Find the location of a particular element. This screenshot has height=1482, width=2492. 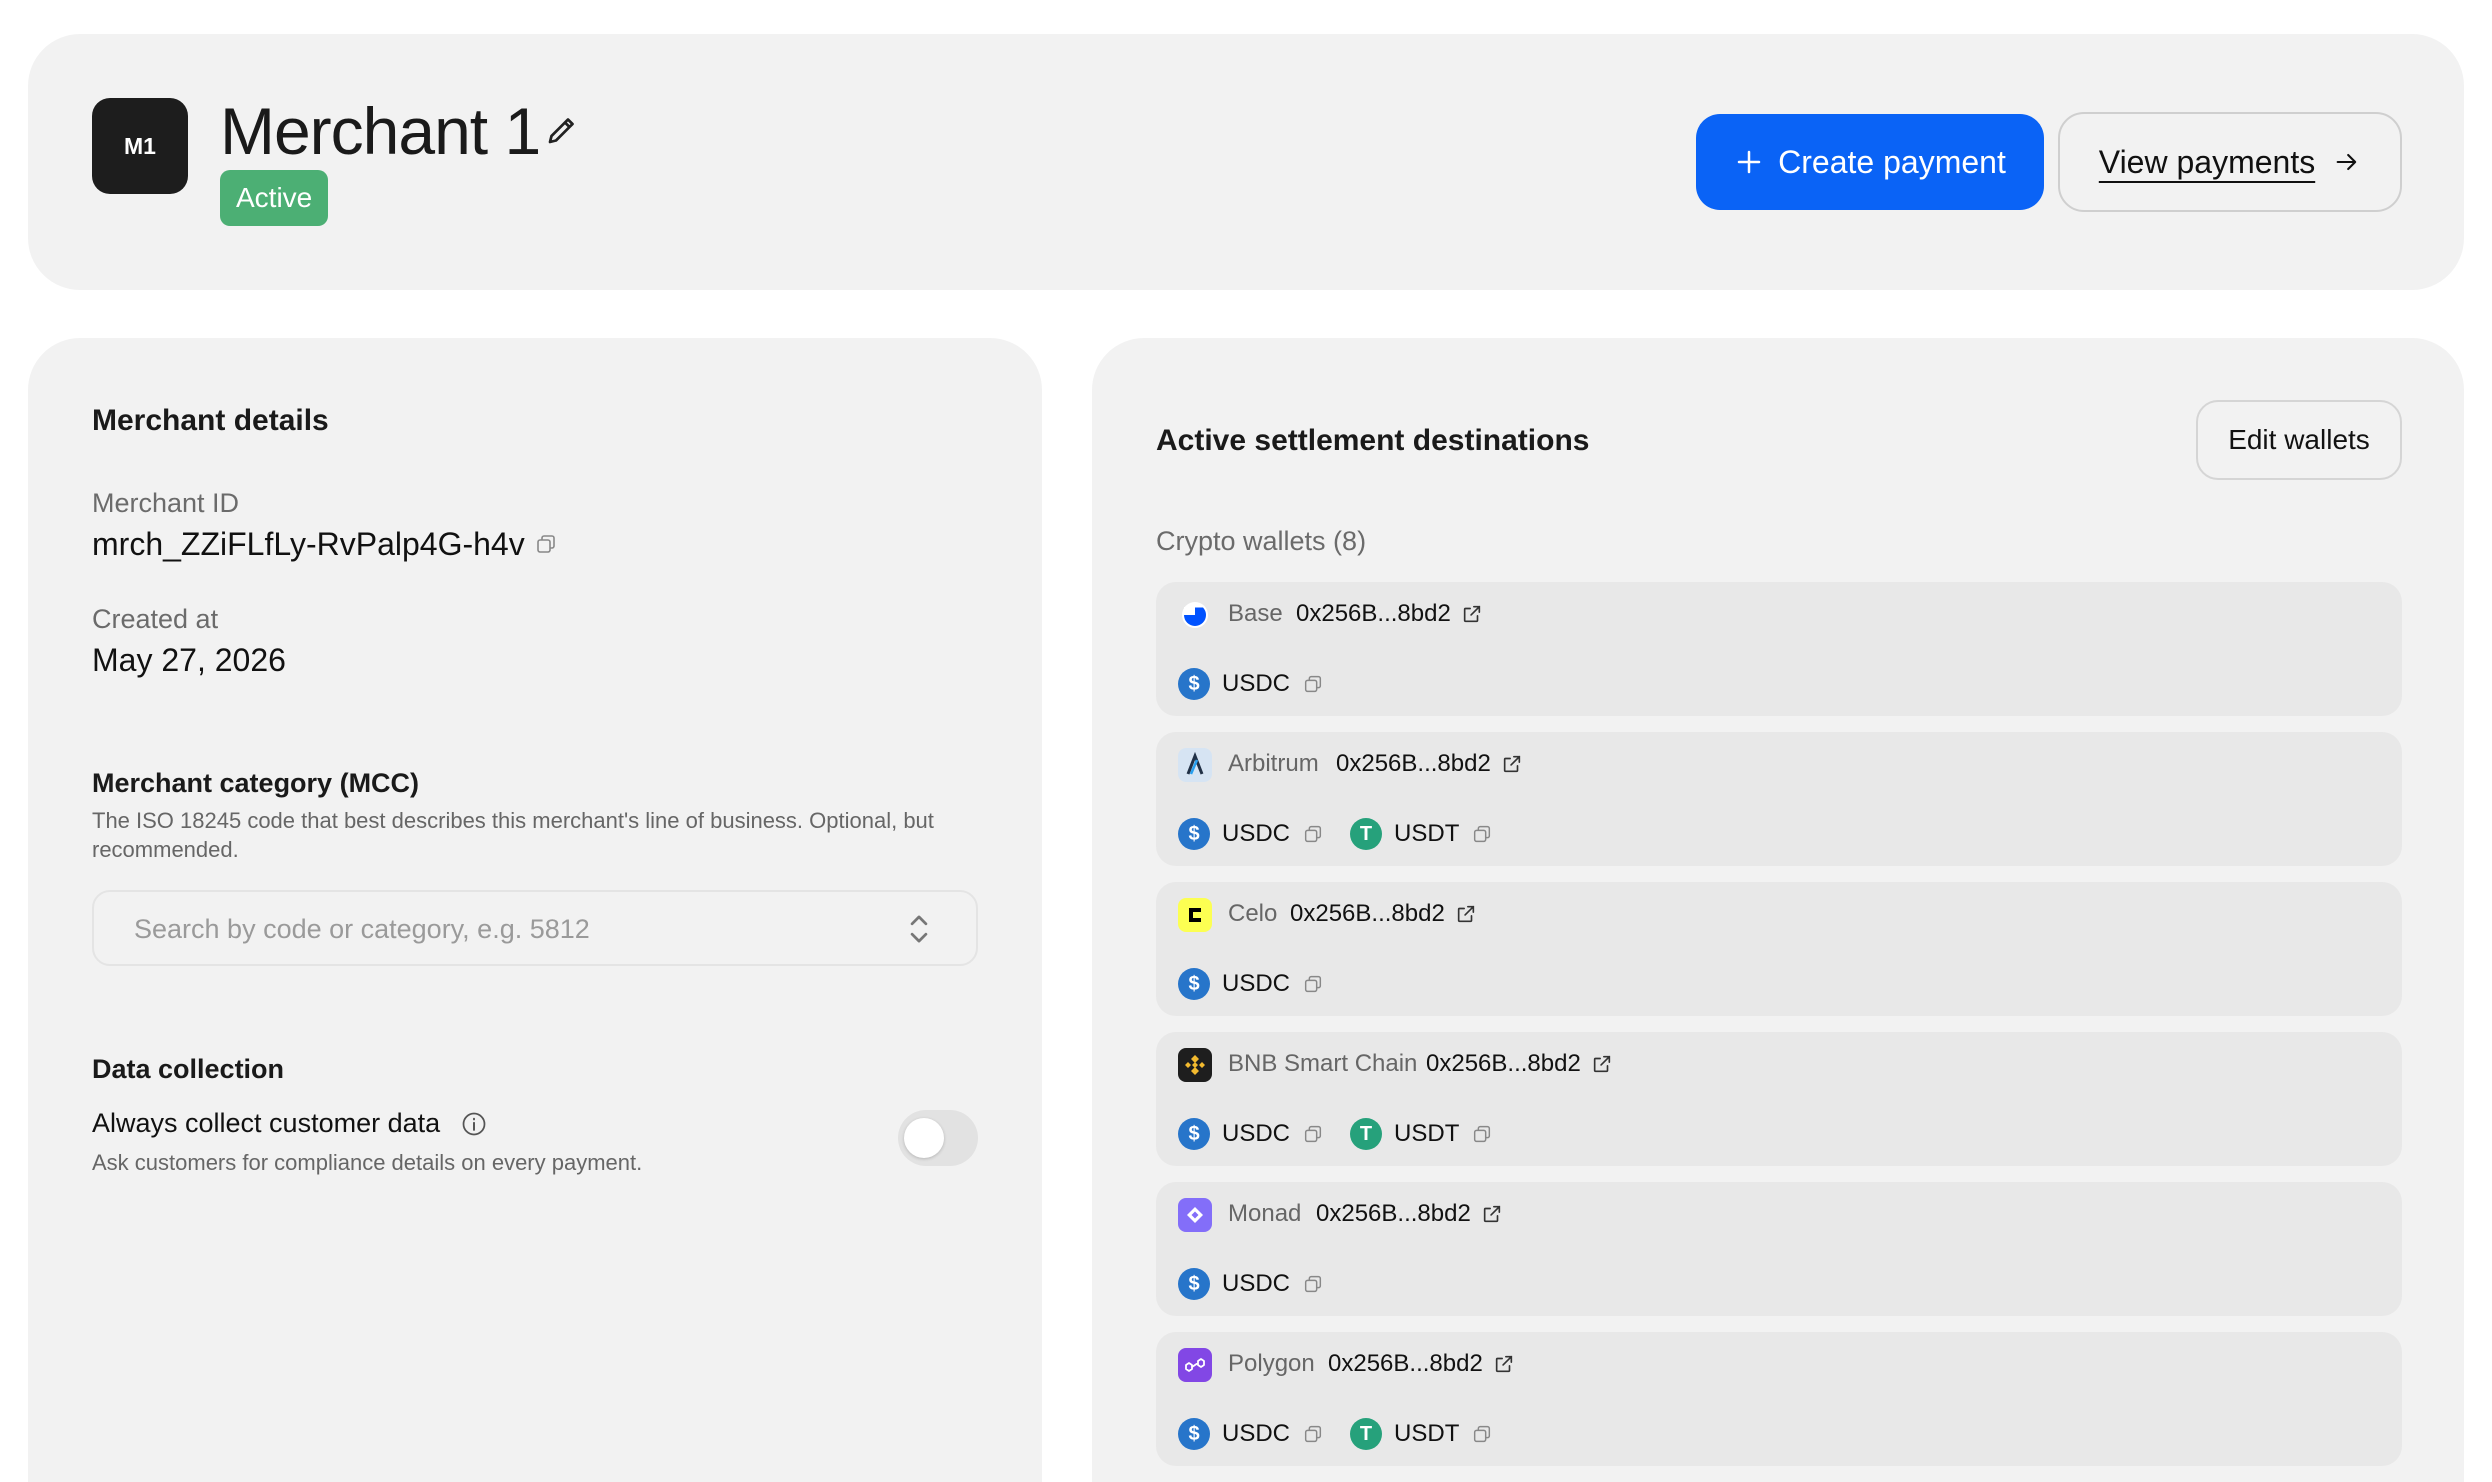

wallet-row: Arbitrum 0x256B...8bd2 $ USDC T USDT is located at coordinates (1779, 799).